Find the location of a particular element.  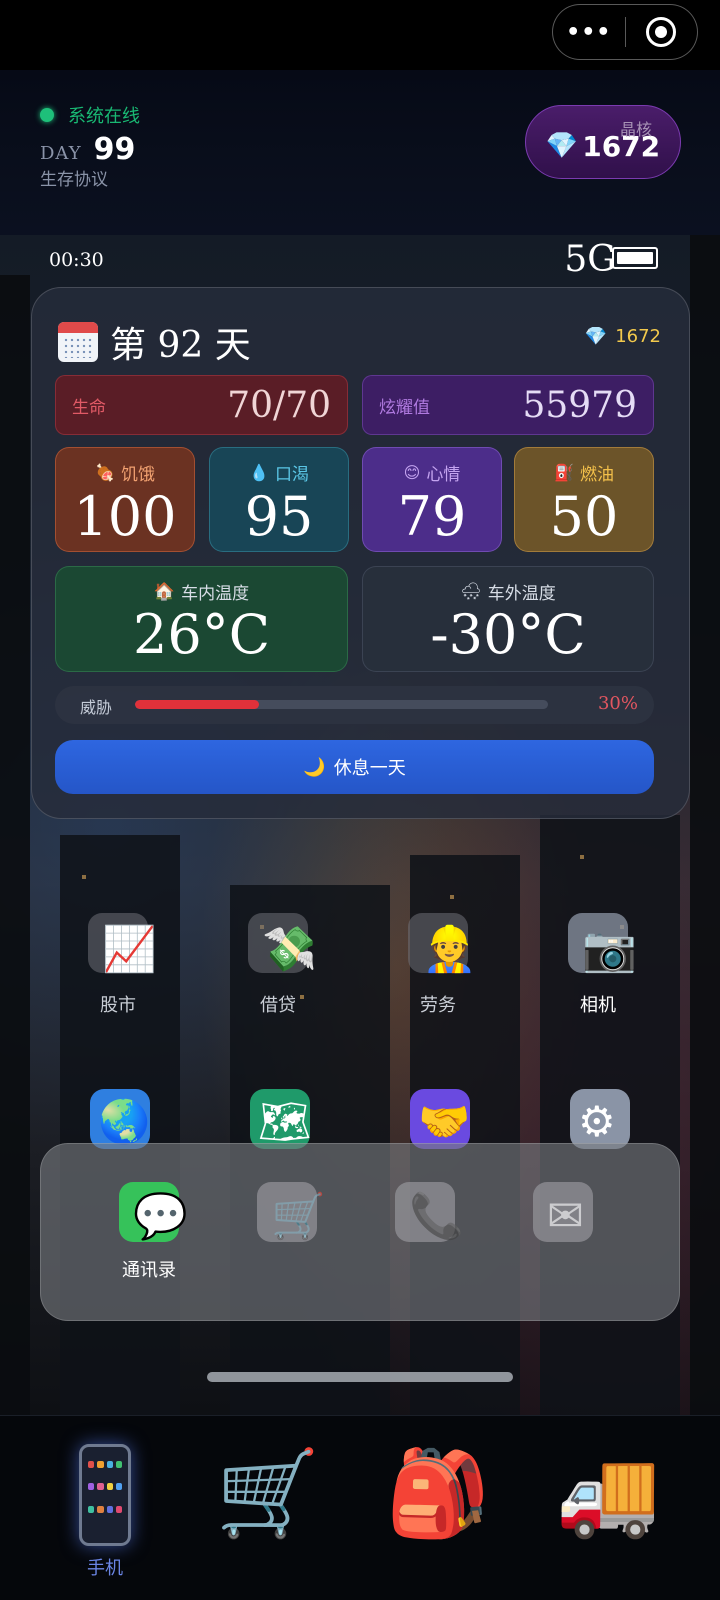

moon-icon: 🌙 is located at coordinates (314, 767).